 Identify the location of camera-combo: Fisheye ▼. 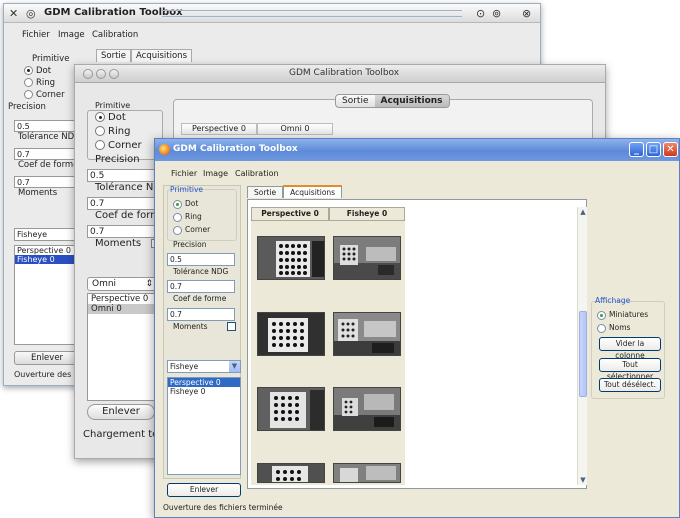
(204, 366).